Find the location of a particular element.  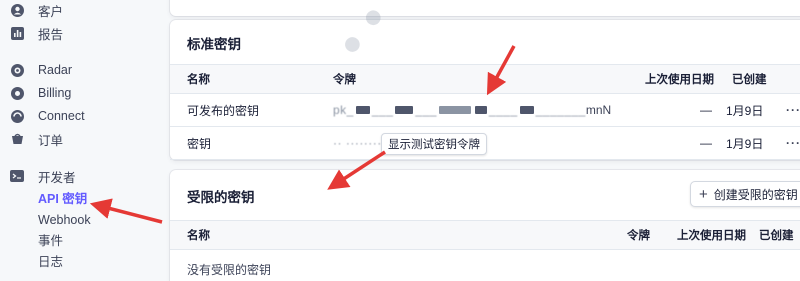

sidebar-item-label: 报告 is located at coordinates (51, 34).